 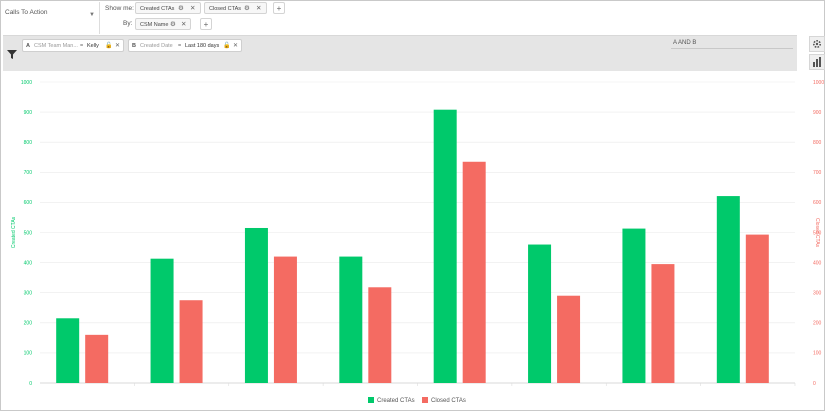 I want to click on y-tick-label: 200, so click(x=28, y=324).